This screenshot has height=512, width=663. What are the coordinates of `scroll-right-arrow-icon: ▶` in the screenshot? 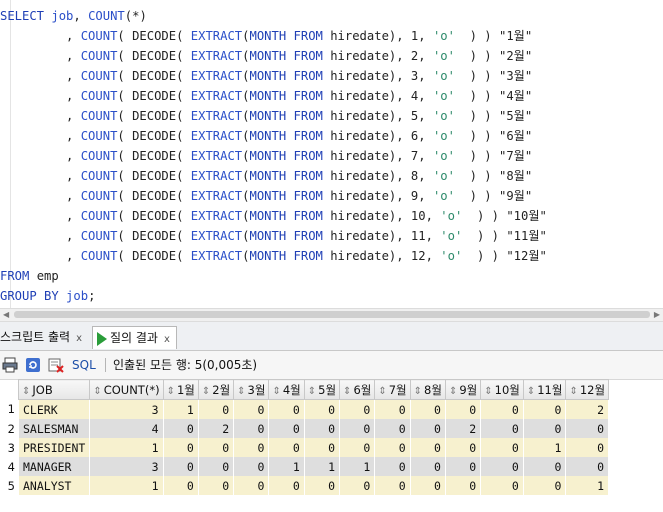 It's located at (657, 315).